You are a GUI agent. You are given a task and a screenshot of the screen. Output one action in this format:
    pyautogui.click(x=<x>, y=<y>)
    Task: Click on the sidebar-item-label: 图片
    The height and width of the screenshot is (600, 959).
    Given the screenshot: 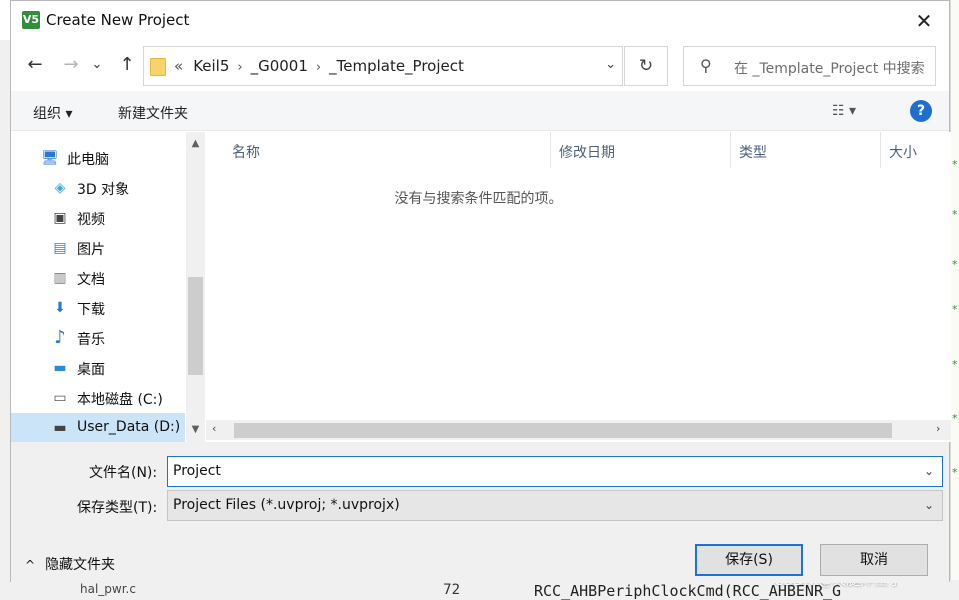 What is the action you would take?
    pyautogui.click(x=91, y=250)
    